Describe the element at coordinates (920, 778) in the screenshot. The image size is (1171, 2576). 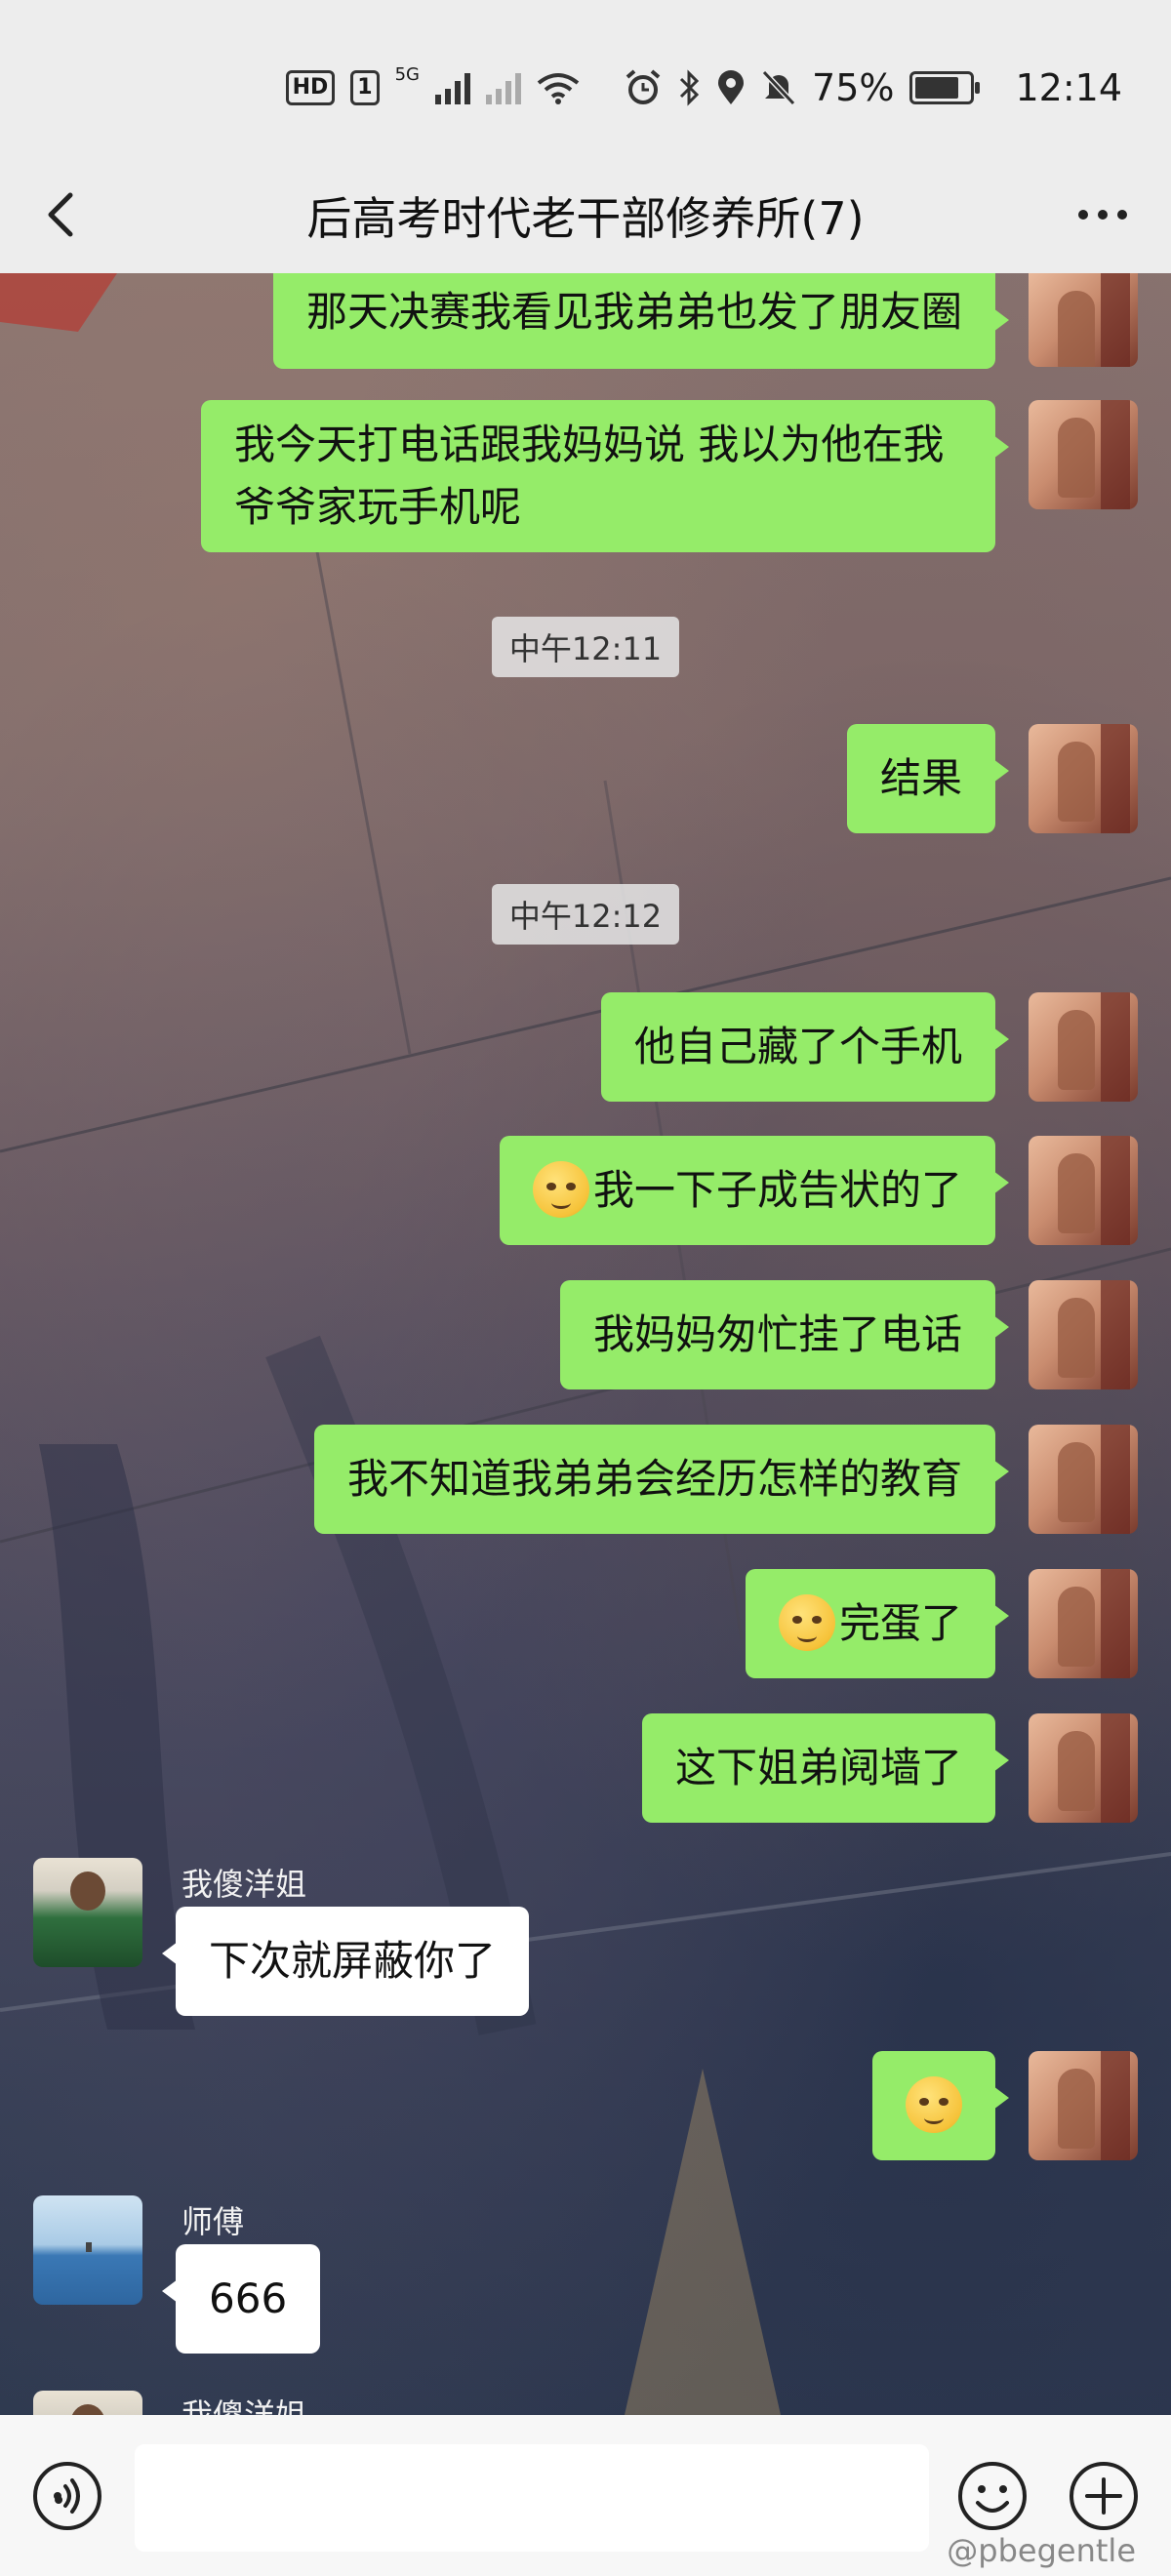
I see `message-text: 结果` at that location.